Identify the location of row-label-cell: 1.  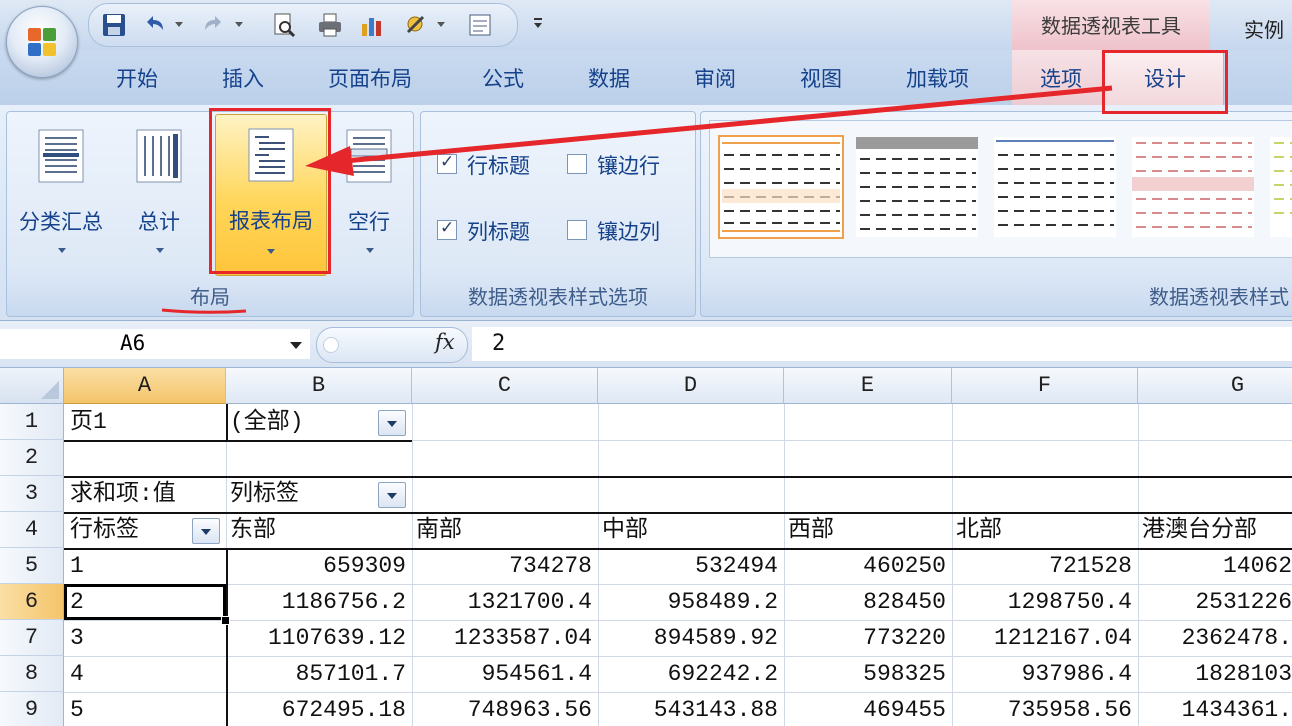
(145, 566).